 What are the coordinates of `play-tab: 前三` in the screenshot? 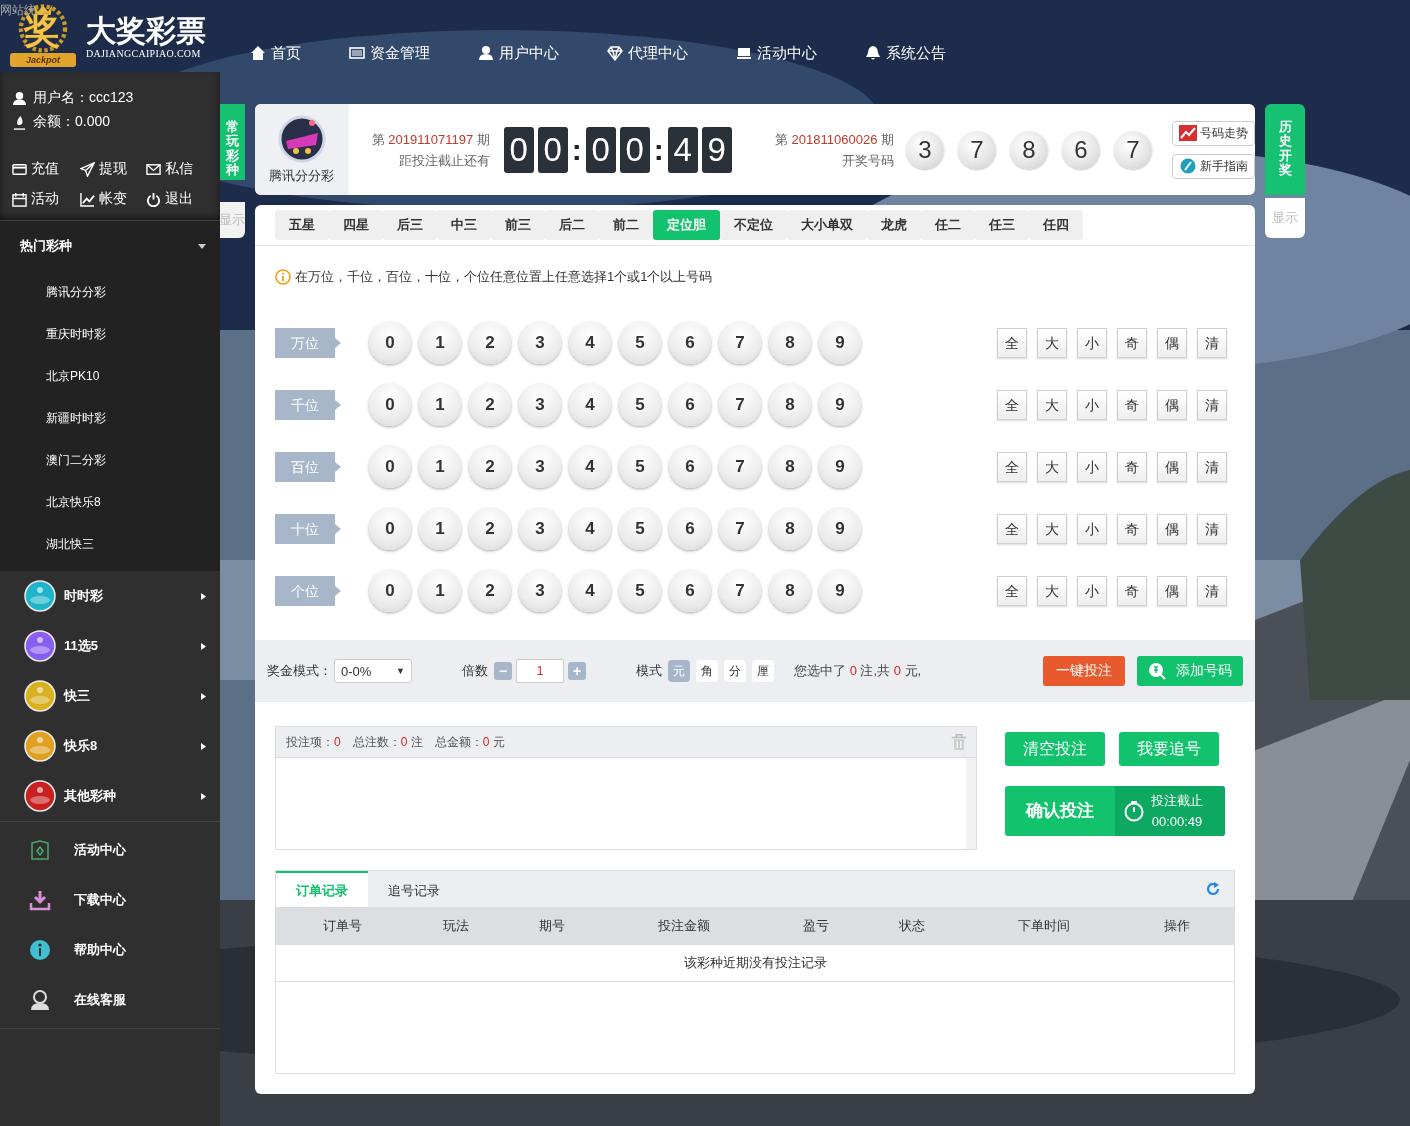 It's located at (518, 225).